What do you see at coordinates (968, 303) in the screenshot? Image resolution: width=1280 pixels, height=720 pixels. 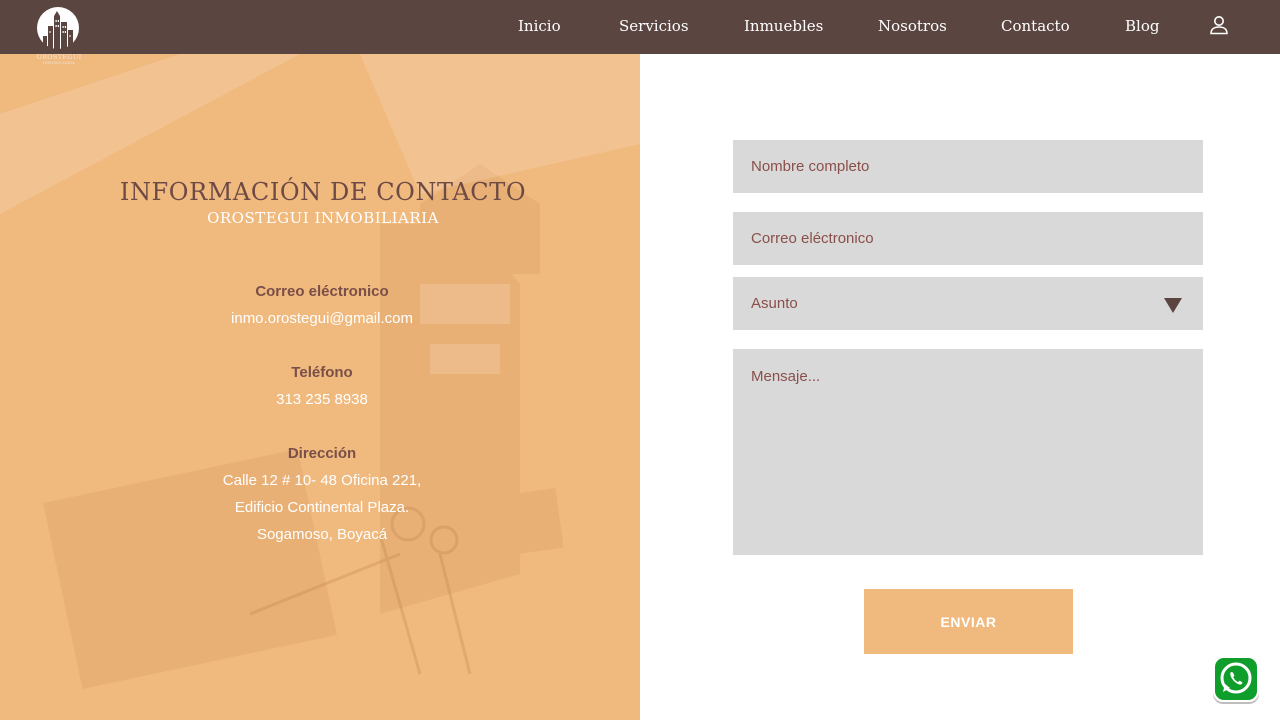 I see `subject-select: Asunto` at bounding box center [968, 303].